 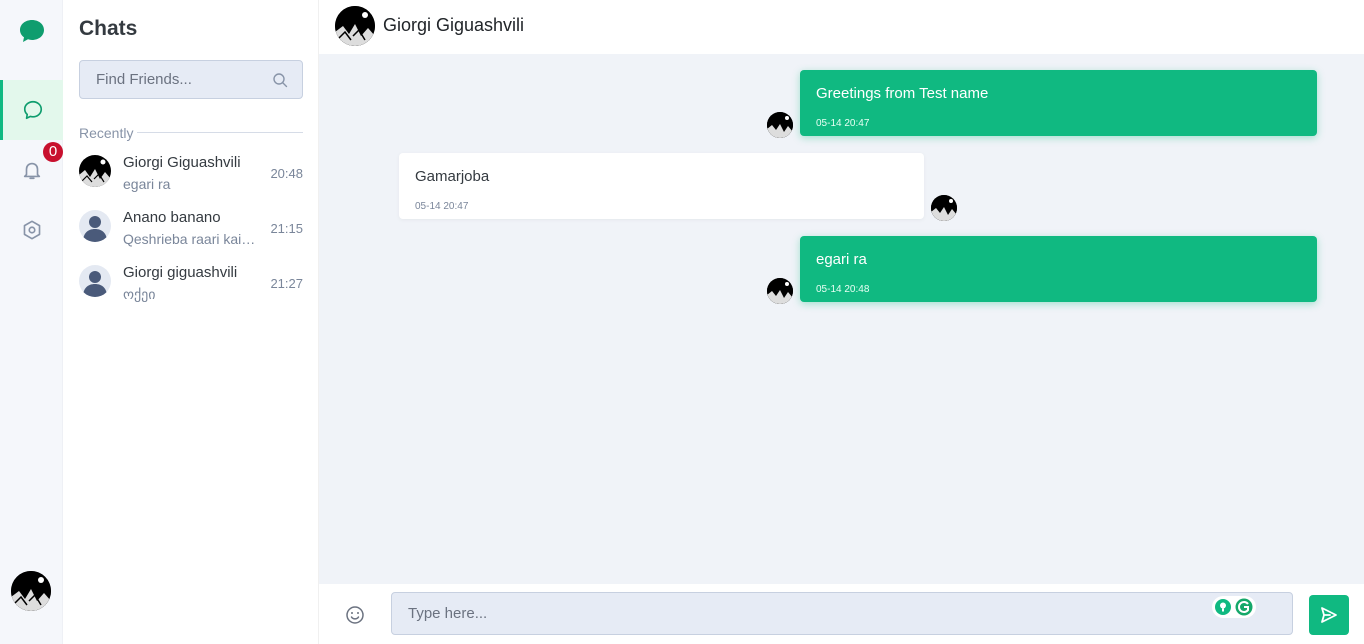 I want to click on chat-preview: egari ra, so click(x=147, y=184).